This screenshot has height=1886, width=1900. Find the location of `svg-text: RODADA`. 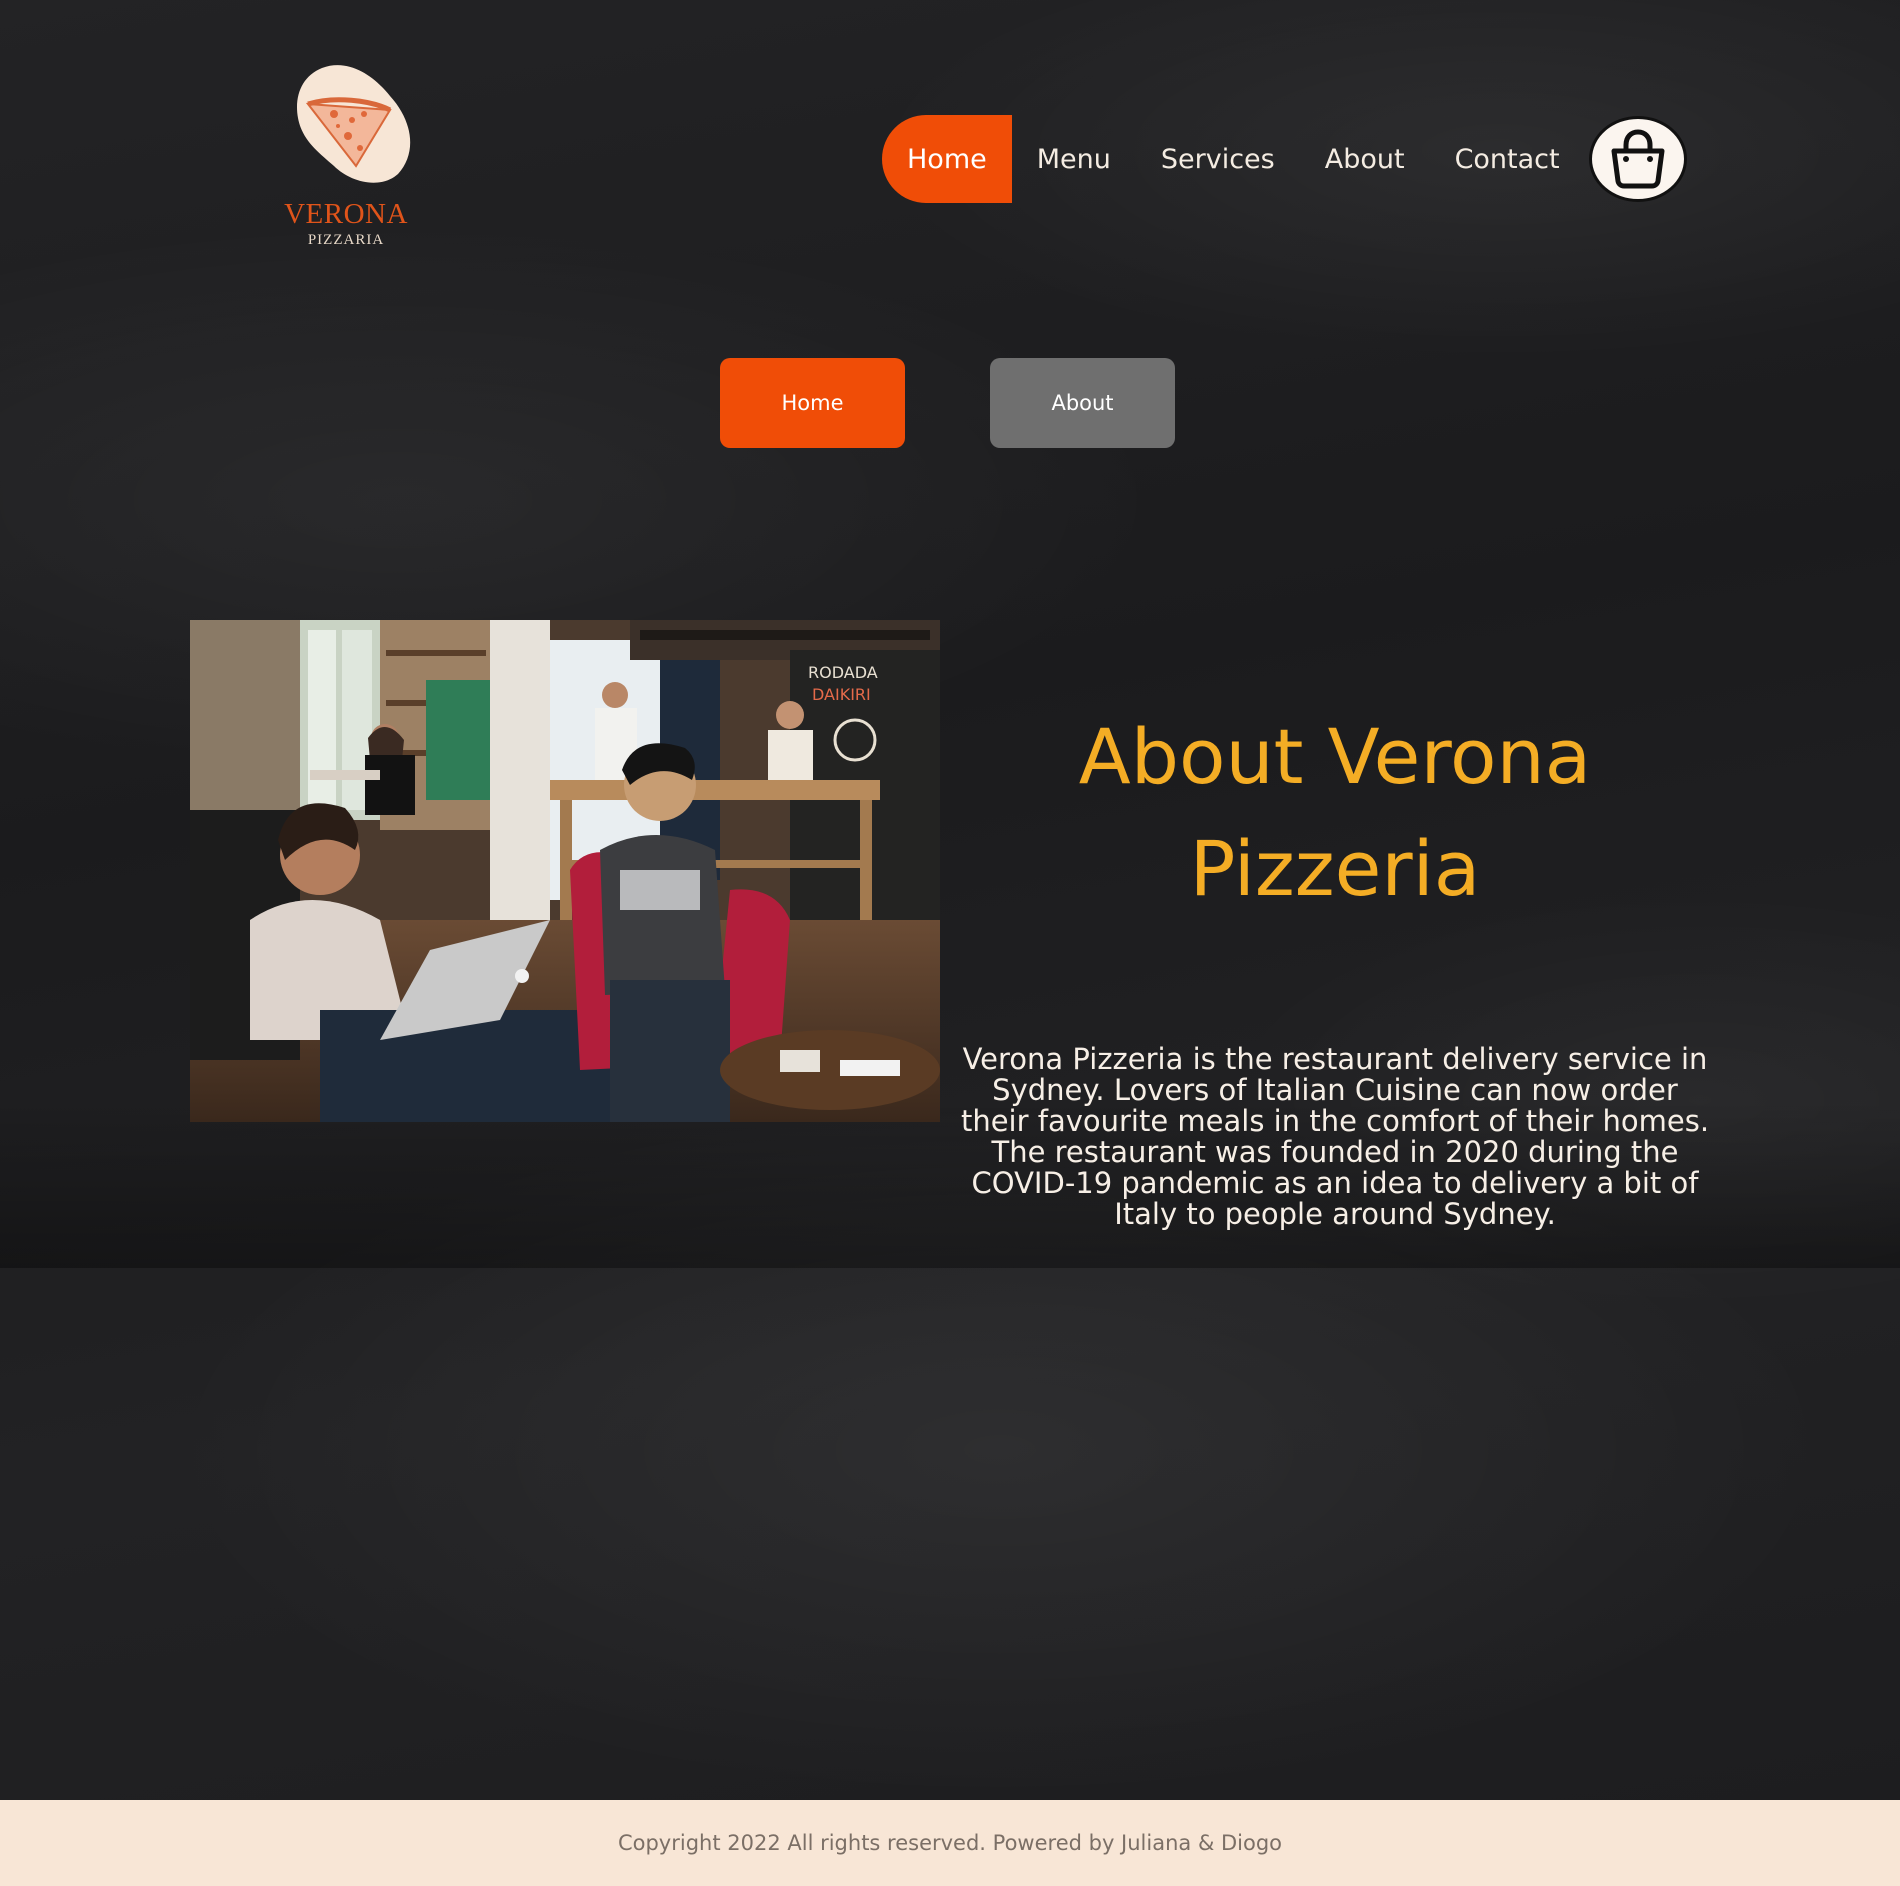

svg-text: RODADA is located at coordinates (843, 672).